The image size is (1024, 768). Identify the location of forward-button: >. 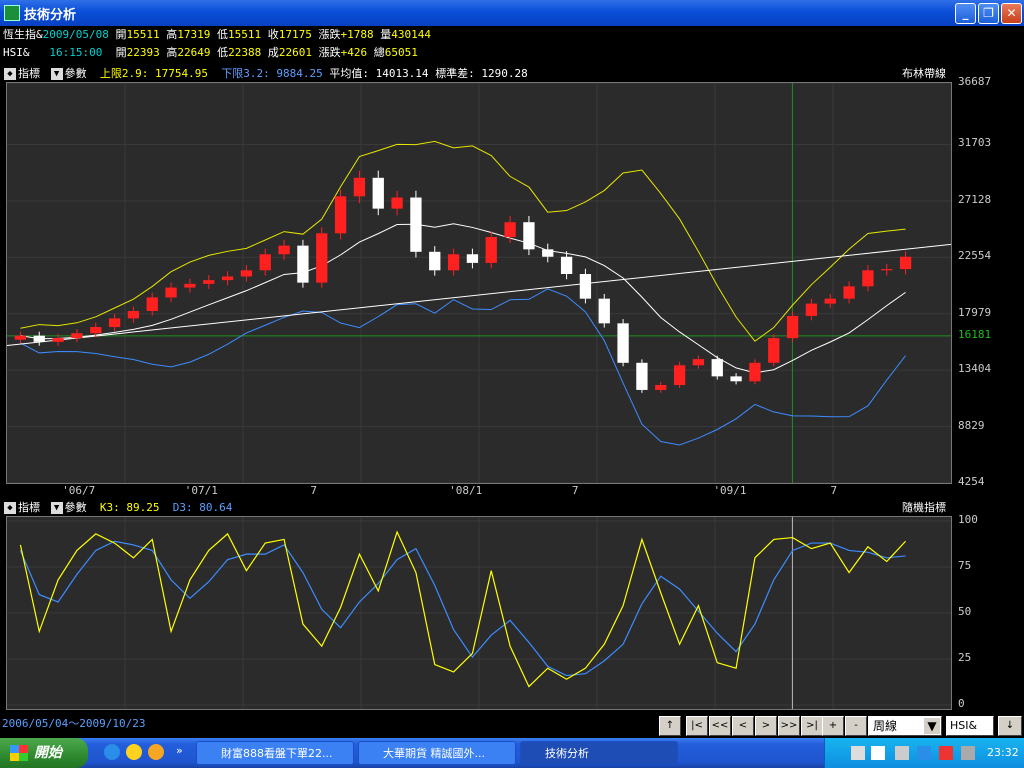
(766, 726).